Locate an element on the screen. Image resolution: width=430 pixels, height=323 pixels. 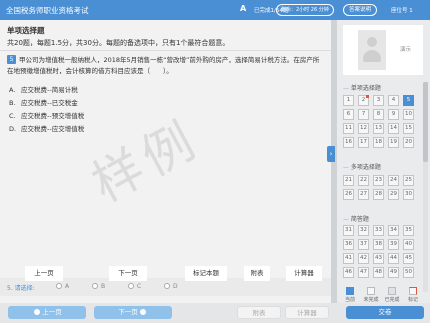
legend-current: 当前 is located at coordinates (350, 295).